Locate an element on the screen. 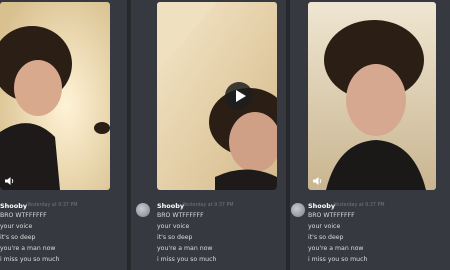 The image size is (450, 270). play-button is located at coordinates (239, 96).